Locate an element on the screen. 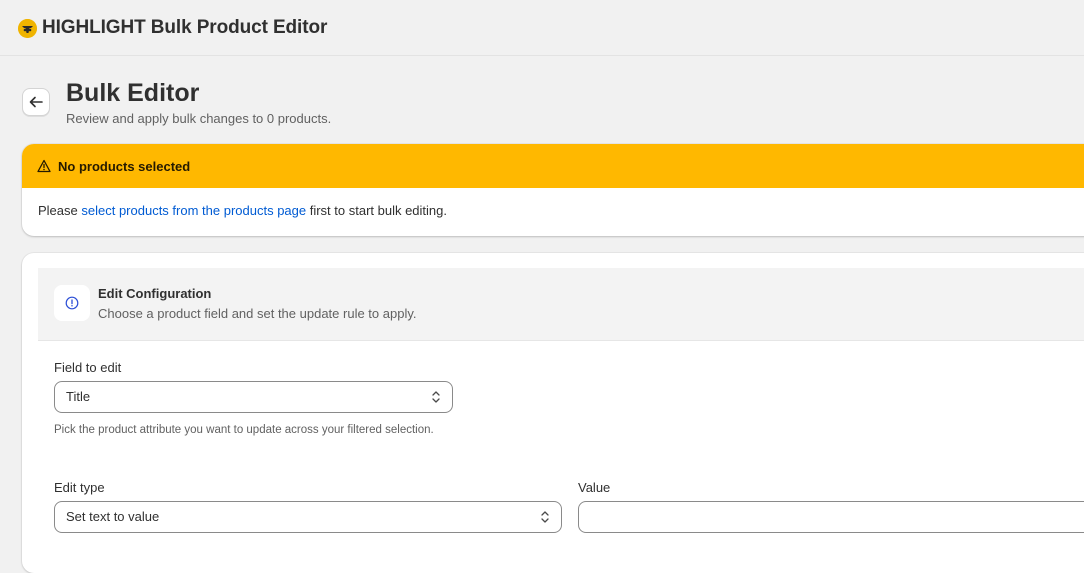  banner-message-prefix: Please is located at coordinates (60, 210).